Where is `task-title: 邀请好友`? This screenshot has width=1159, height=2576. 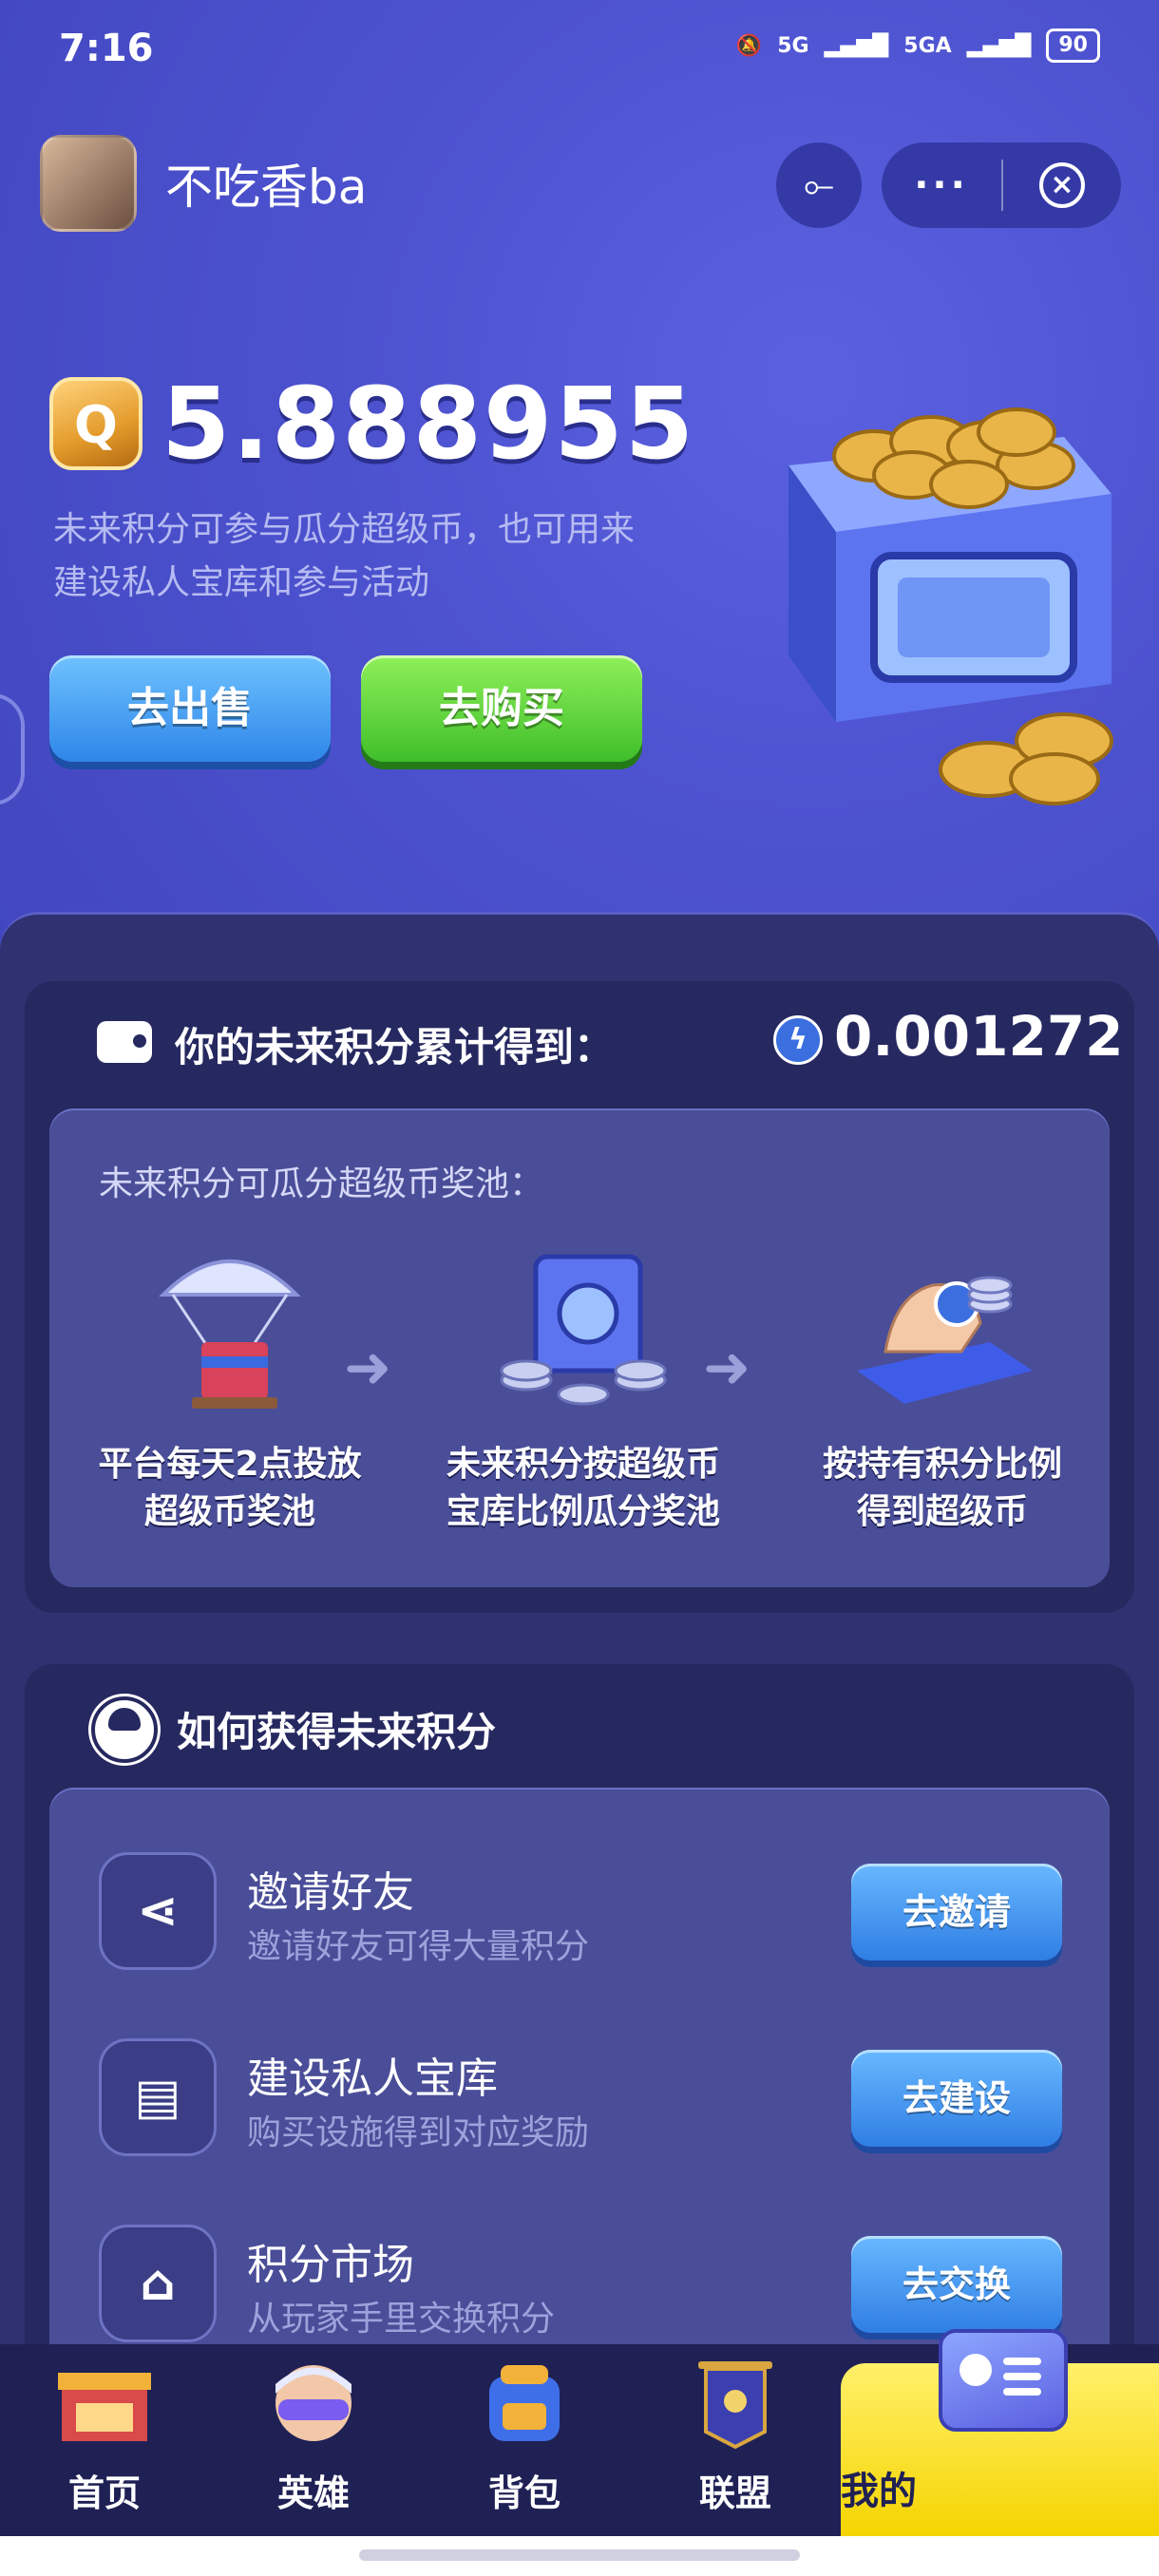
task-title: 邀请好友 is located at coordinates (330, 1892).